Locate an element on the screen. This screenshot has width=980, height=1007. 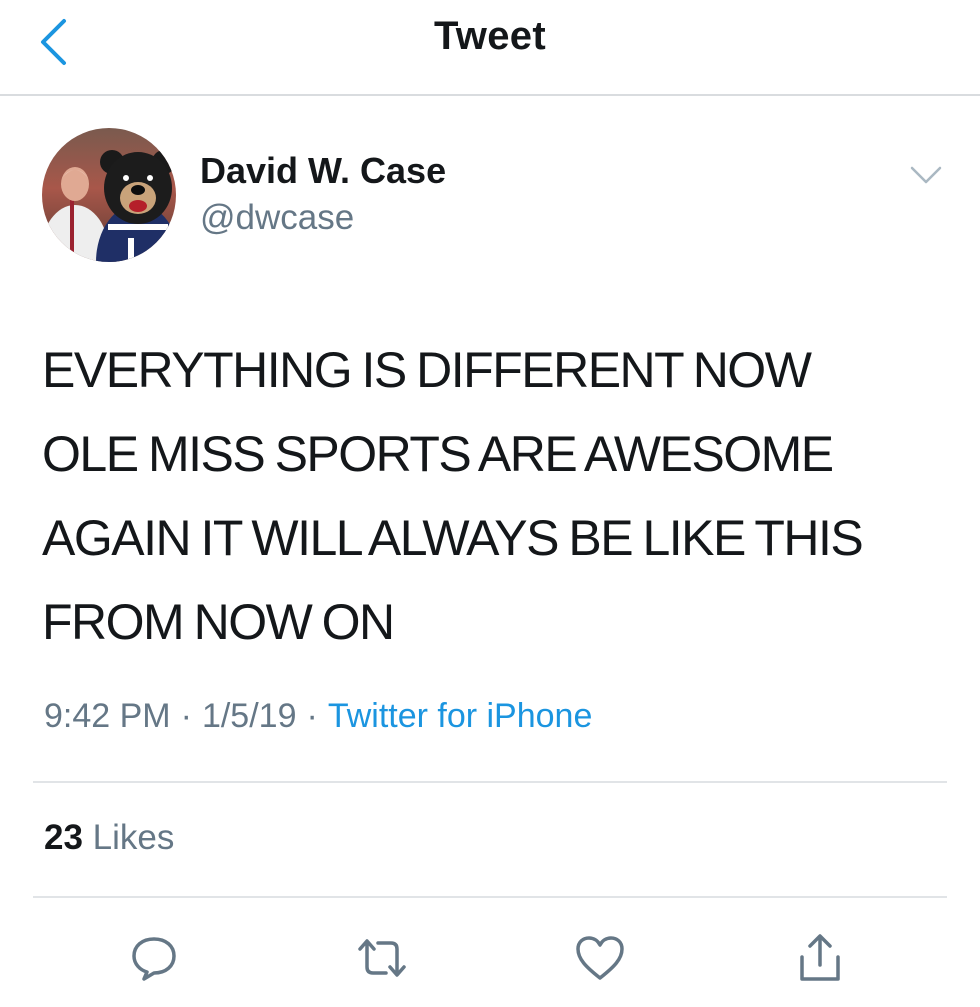
tweet-metadata: 9:42 PM · 1/5/19 · Twitter for iPhone is located at coordinates (318, 716).